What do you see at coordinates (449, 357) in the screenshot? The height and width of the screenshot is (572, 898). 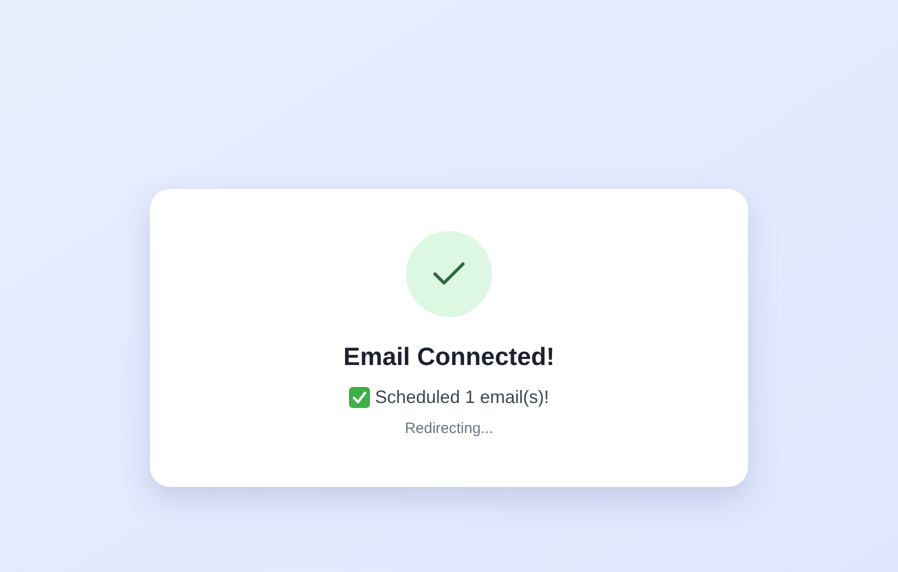 I see `title: Email Connected!` at bounding box center [449, 357].